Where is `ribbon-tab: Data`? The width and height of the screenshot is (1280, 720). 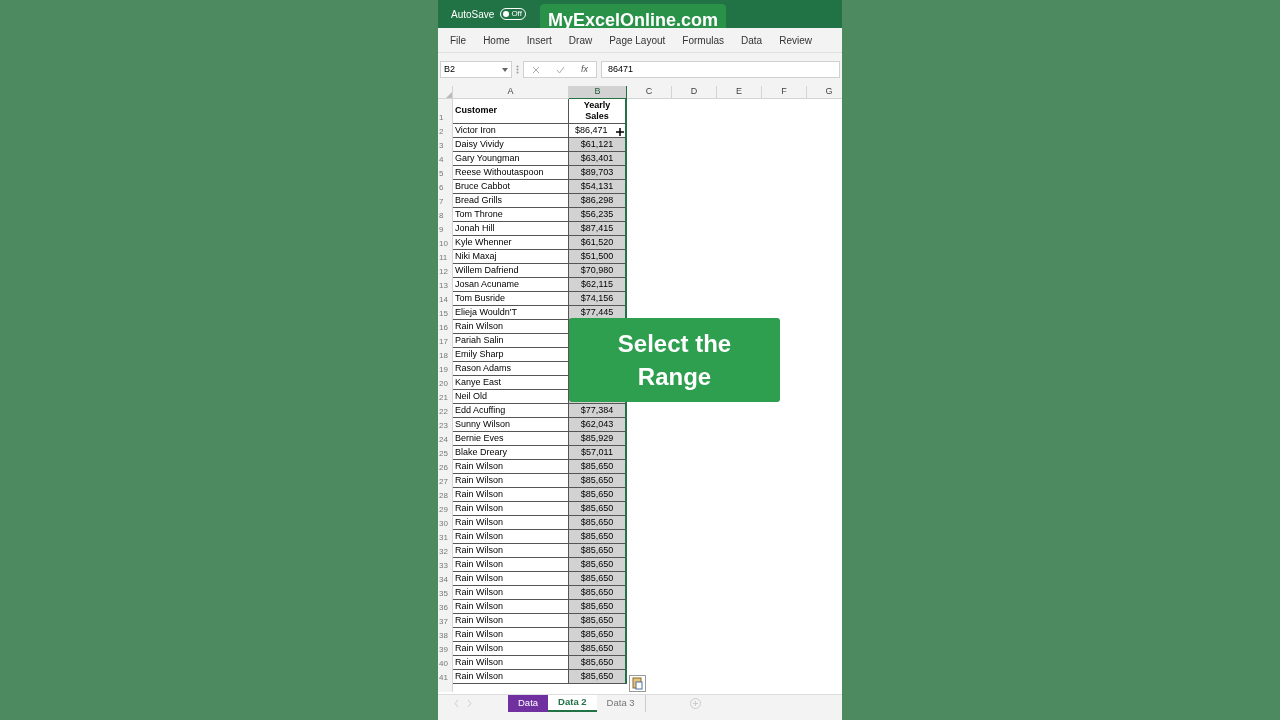
ribbon-tab: Data is located at coordinates (752, 40).